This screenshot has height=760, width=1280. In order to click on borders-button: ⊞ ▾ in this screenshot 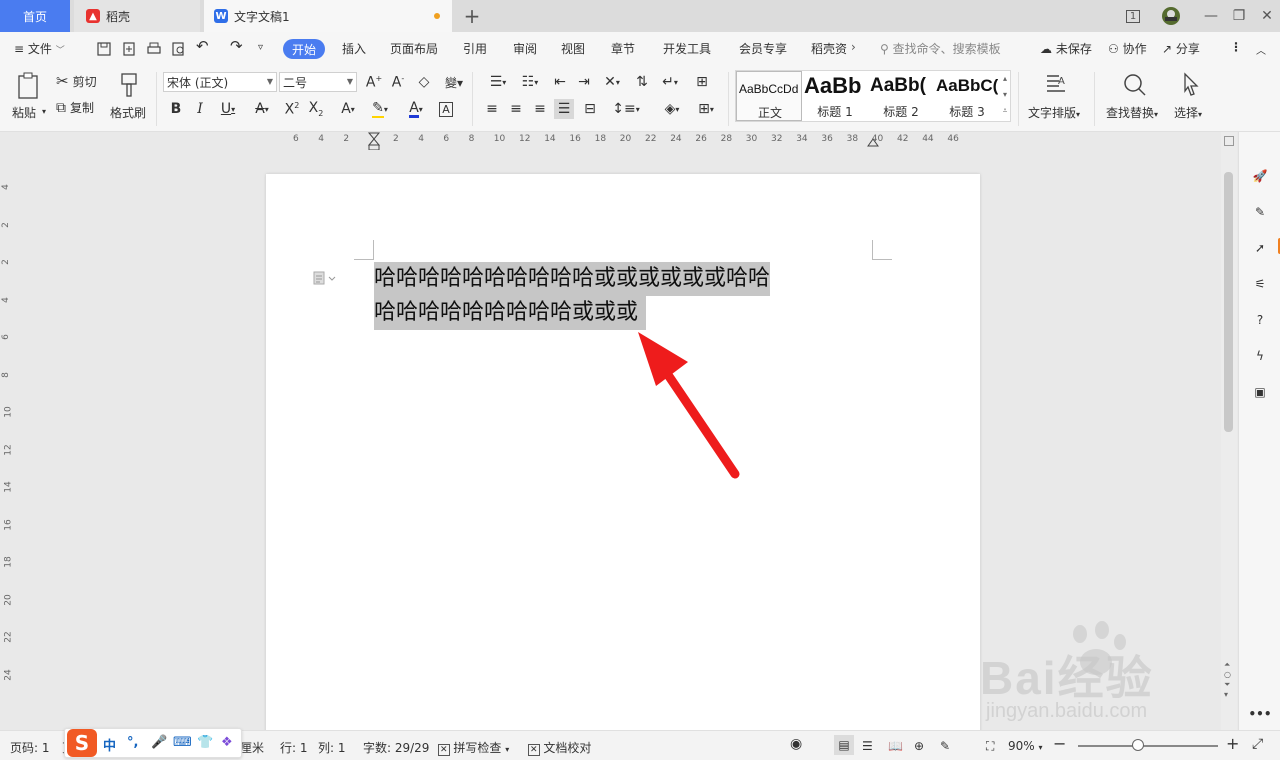, I will do `click(706, 109)`.